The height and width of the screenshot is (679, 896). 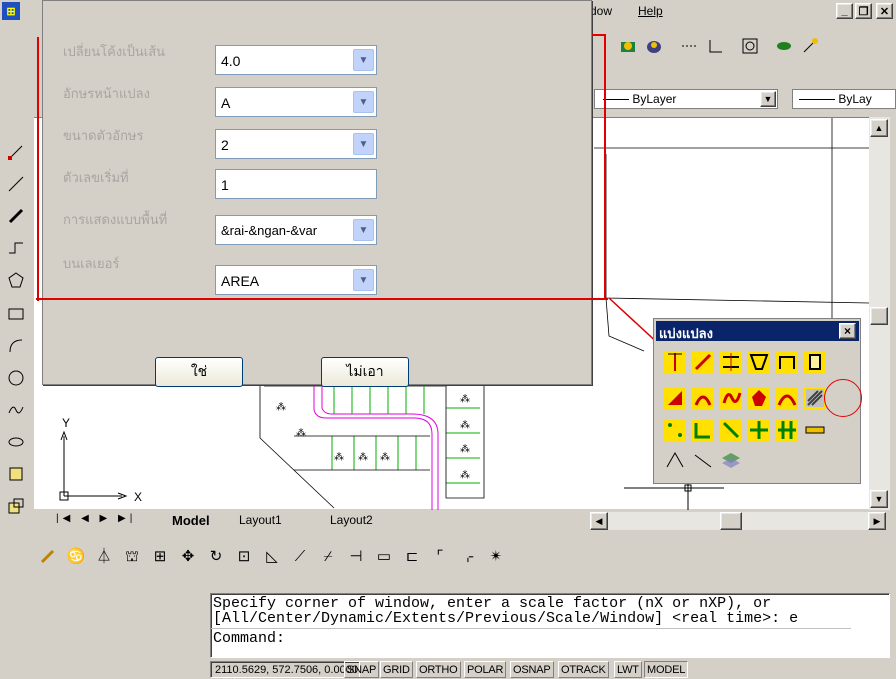 What do you see at coordinates (675, 430) in the screenshot?
I see `divide-points-icon` at bounding box center [675, 430].